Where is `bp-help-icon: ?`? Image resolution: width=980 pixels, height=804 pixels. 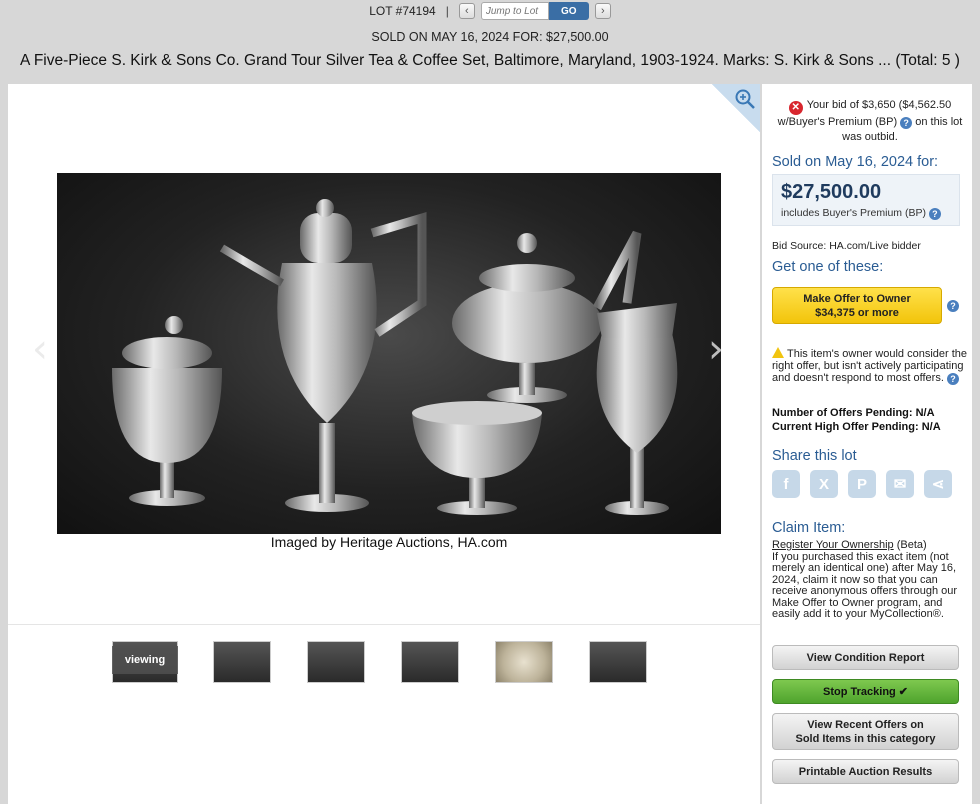 bp-help-icon: ? is located at coordinates (906, 123).